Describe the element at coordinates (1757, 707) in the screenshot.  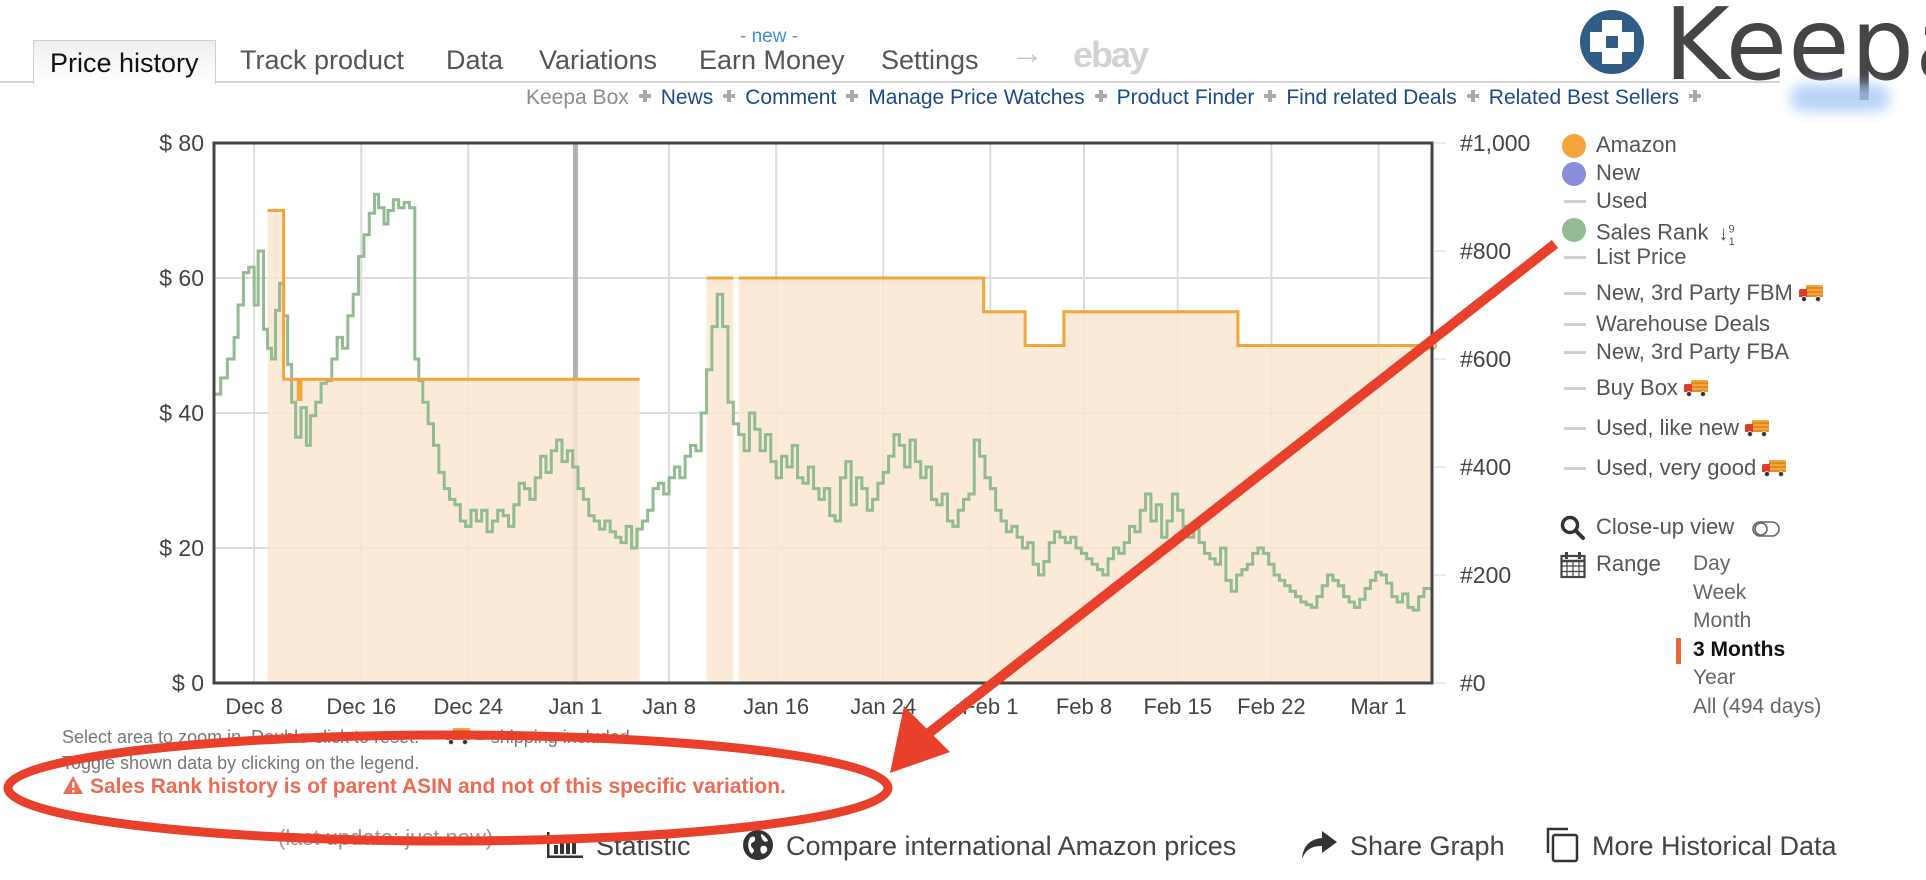
I see `range-option-all-494-days-: All (494 days)` at that location.